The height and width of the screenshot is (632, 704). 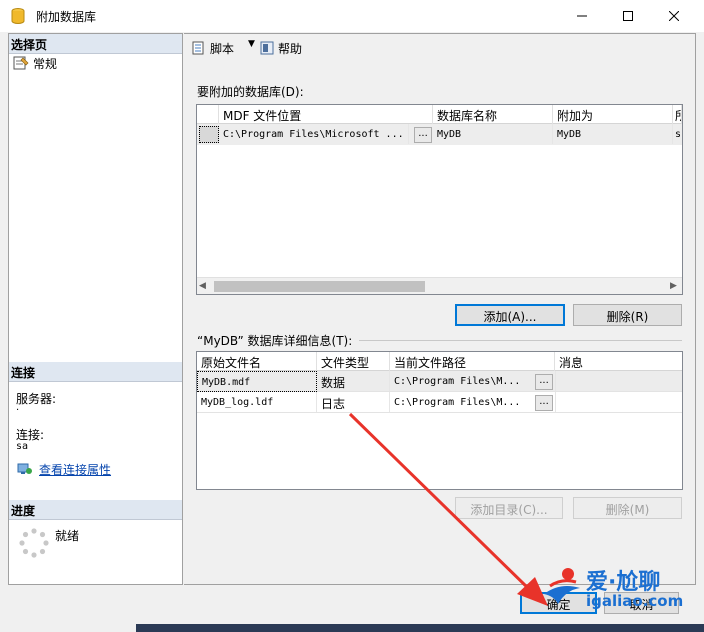 What do you see at coordinates (520, 340) in the screenshot?
I see `section-divider` at bounding box center [520, 340].